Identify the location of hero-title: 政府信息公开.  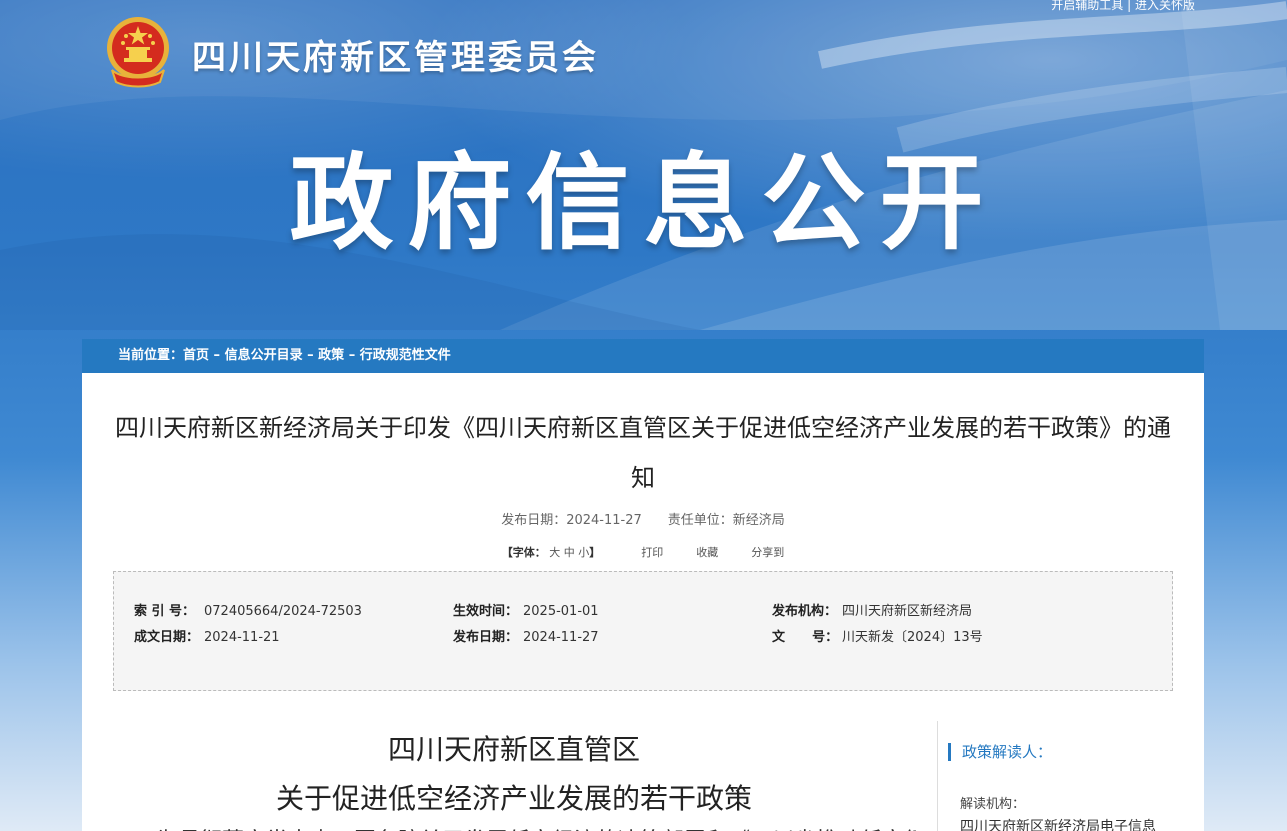
(643, 203).